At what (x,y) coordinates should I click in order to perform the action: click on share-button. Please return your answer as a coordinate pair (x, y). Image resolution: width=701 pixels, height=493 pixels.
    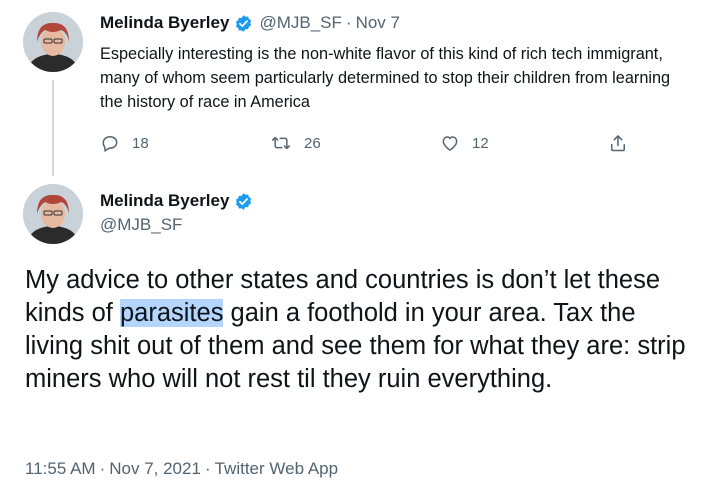
    Looking at the image, I should click on (618, 143).